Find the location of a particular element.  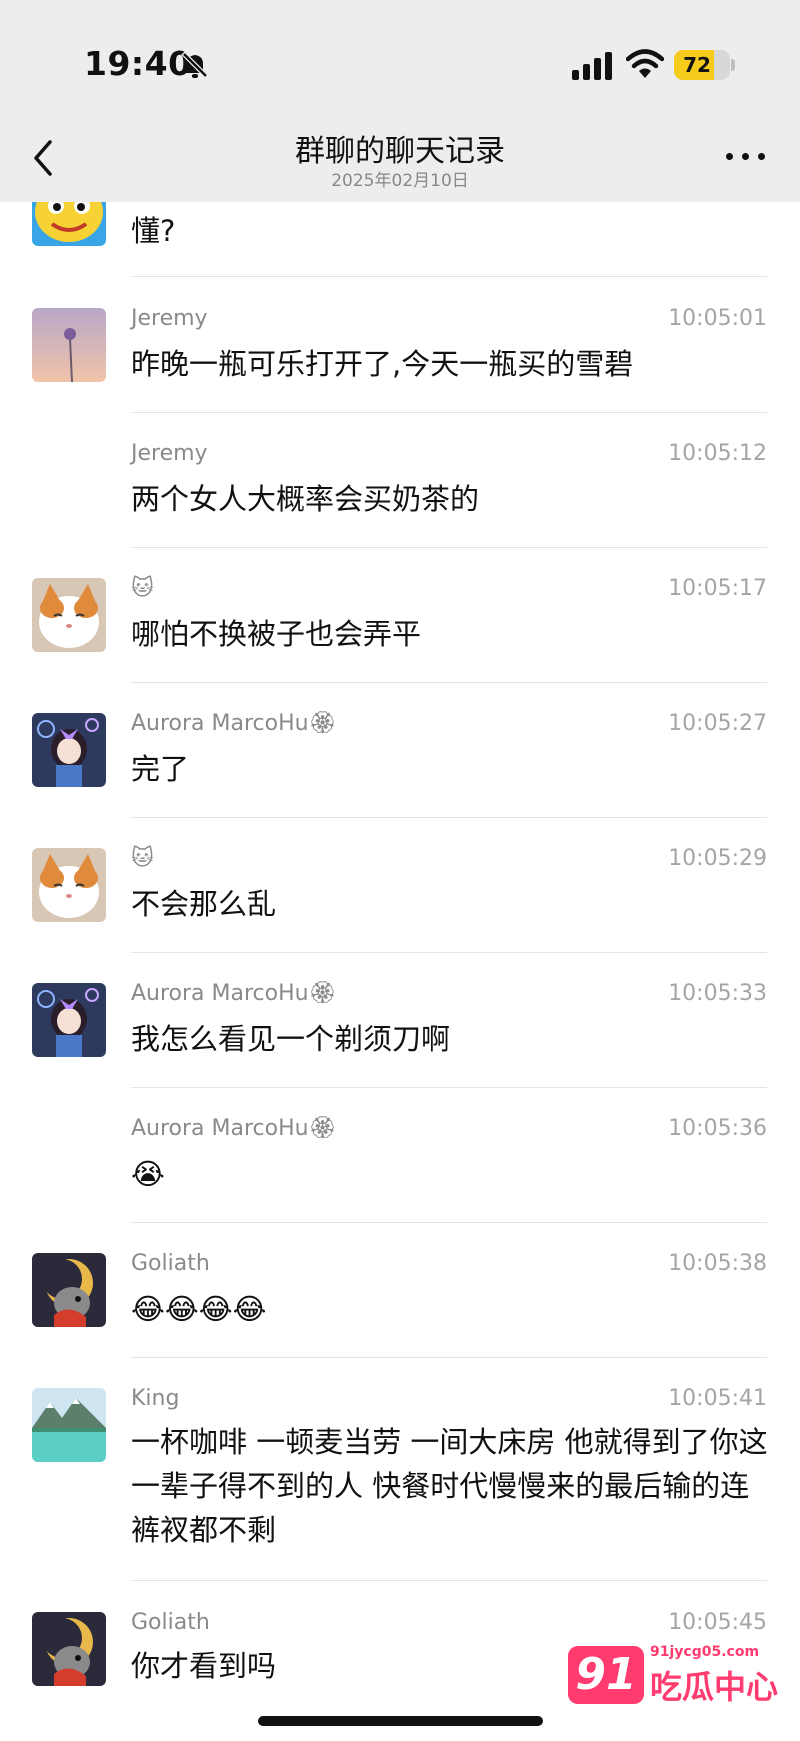

message-text: 我怎么看见一个剃须刀啊 is located at coordinates (291, 1039).